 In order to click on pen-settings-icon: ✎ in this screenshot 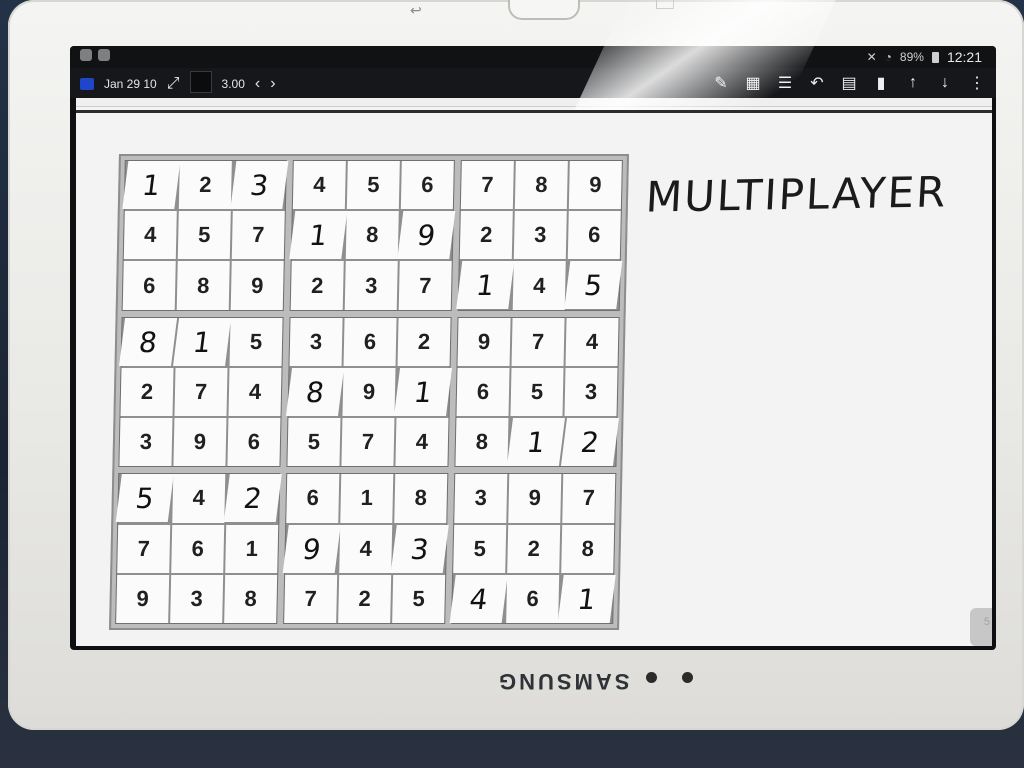, I will do `click(721, 83)`.